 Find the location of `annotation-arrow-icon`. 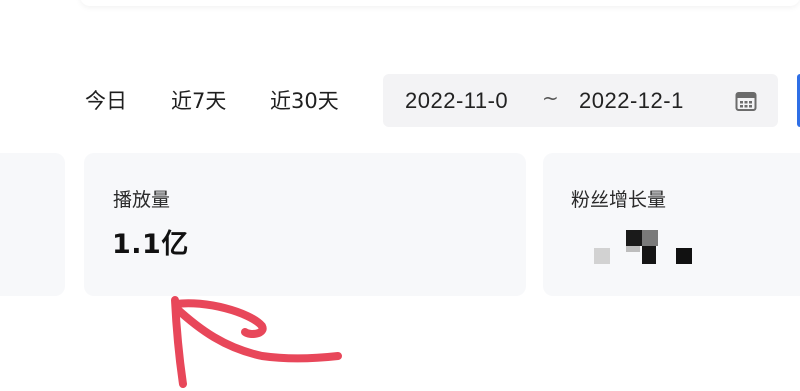

annotation-arrow-icon is located at coordinates (256, 342).